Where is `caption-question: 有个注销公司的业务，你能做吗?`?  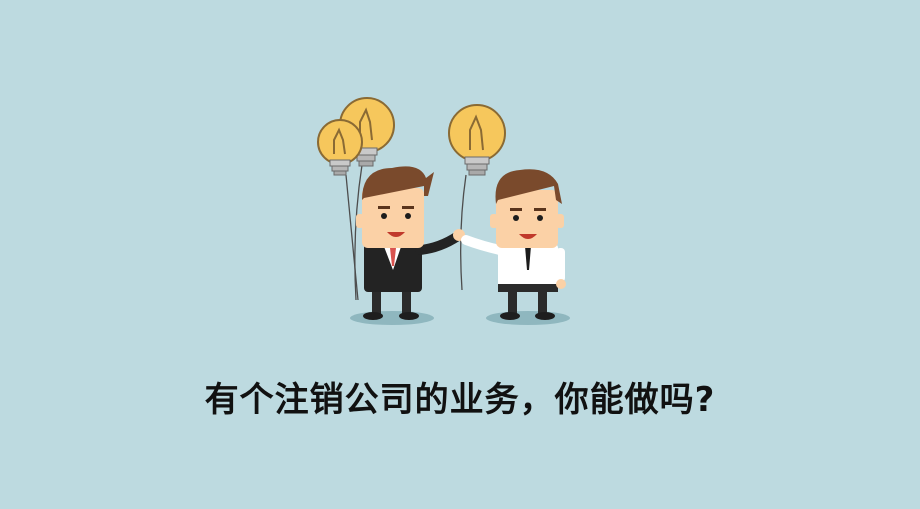 caption-question: 有个注销公司的业务，你能做吗? is located at coordinates (460, 400).